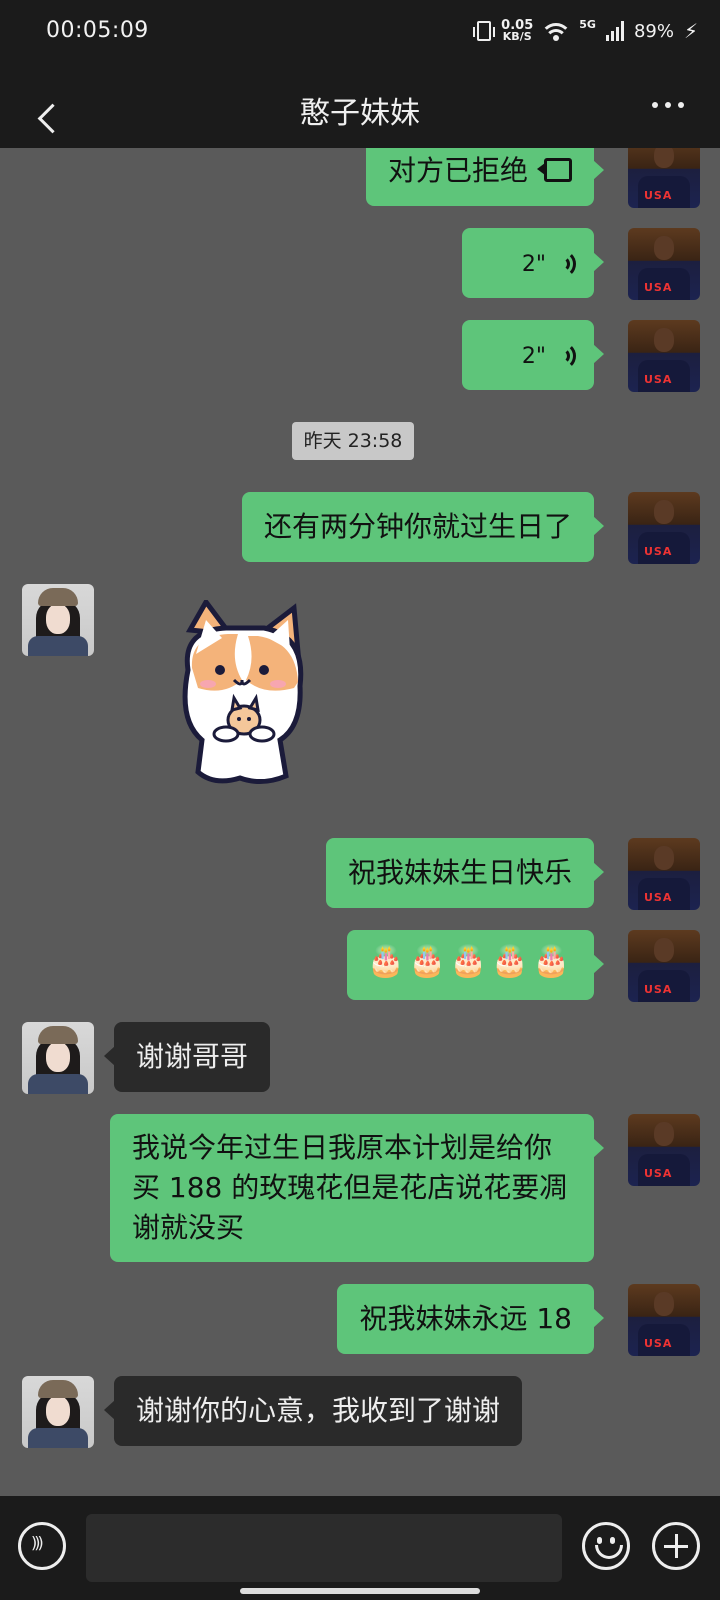  Describe the element at coordinates (353, 441) in the screenshot. I see `timestamp: 昨天 23:58` at that location.